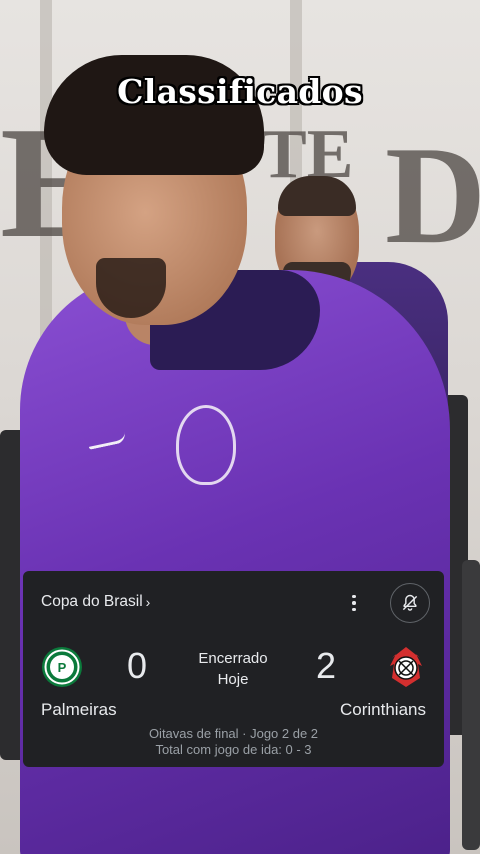 The image size is (480, 854). Describe the element at coordinates (137, 665) in the screenshot. I see `home-score: 0` at that location.